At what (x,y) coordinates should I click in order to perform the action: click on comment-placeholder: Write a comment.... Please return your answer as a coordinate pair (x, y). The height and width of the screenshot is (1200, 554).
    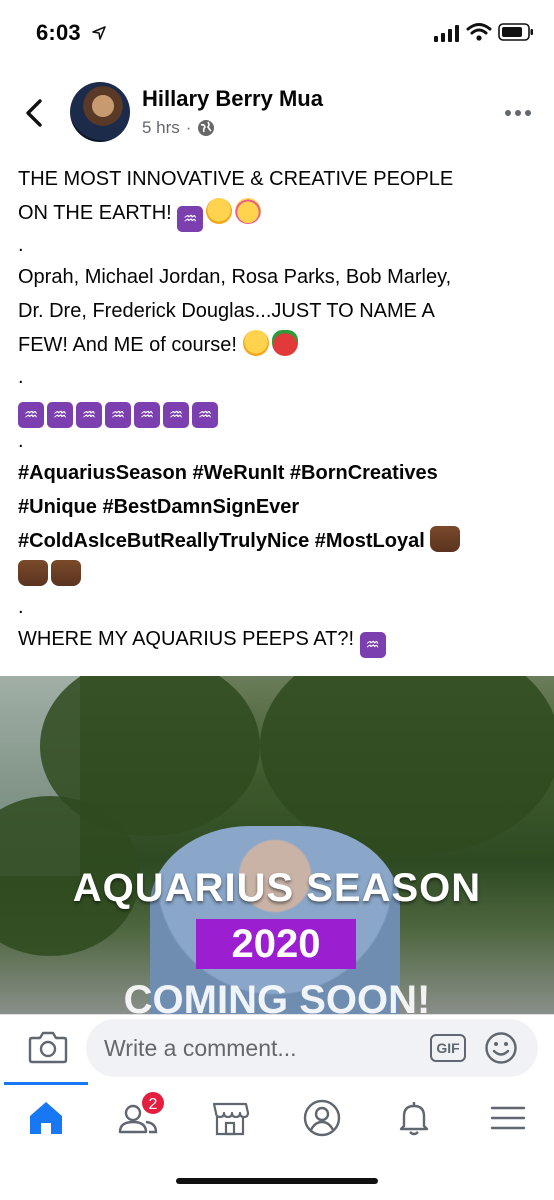
    Looking at the image, I should click on (200, 1048).